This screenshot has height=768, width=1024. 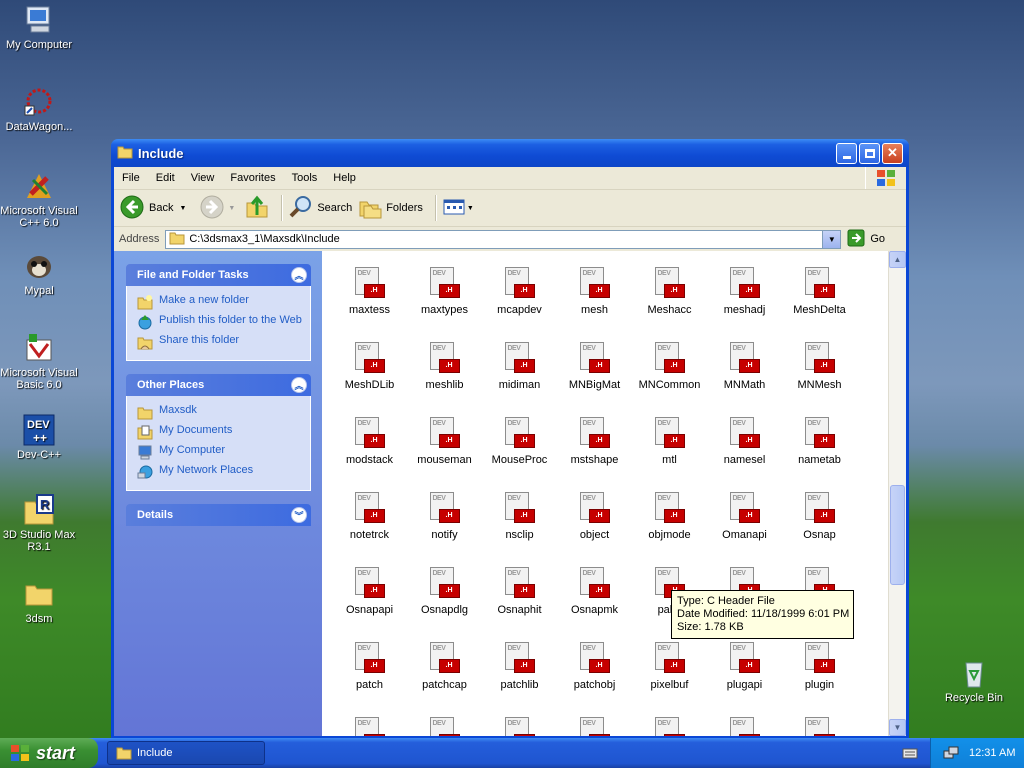 What do you see at coordinates (153, 208) in the screenshot?
I see `back-button: Back ▼` at bounding box center [153, 208].